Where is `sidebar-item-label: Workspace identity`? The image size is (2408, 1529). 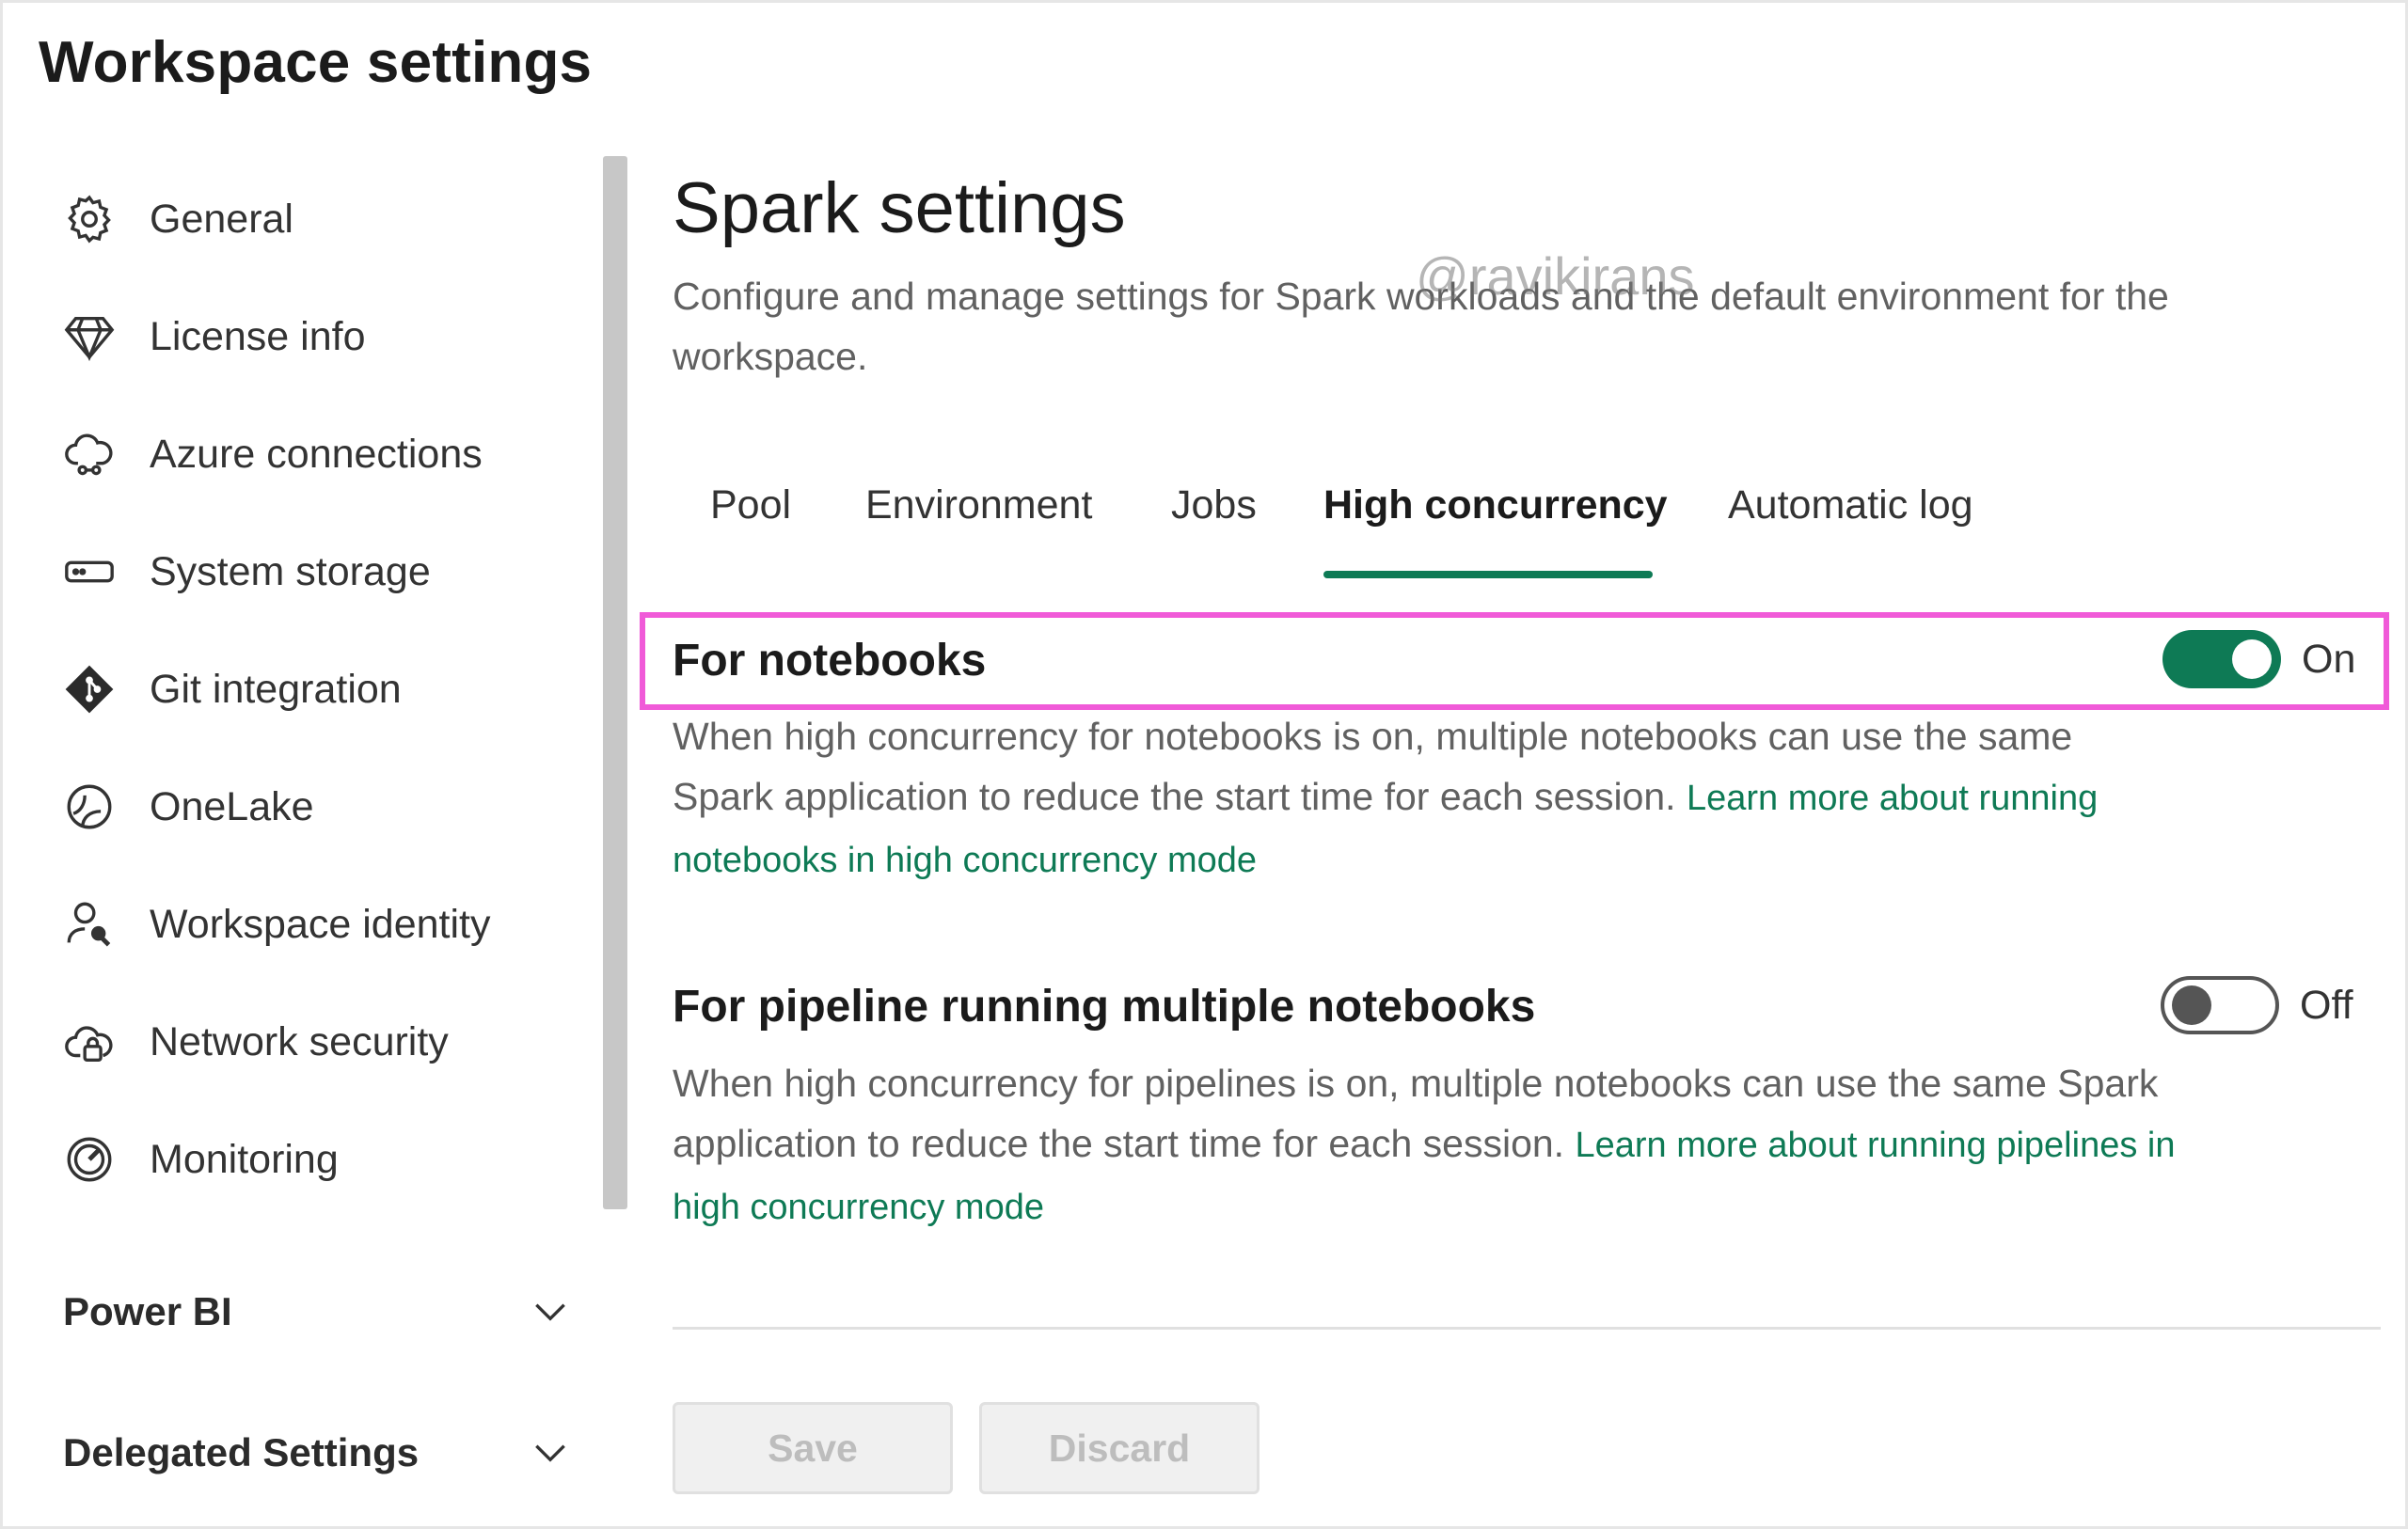
sidebar-item-label: Workspace identity is located at coordinates (320, 924).